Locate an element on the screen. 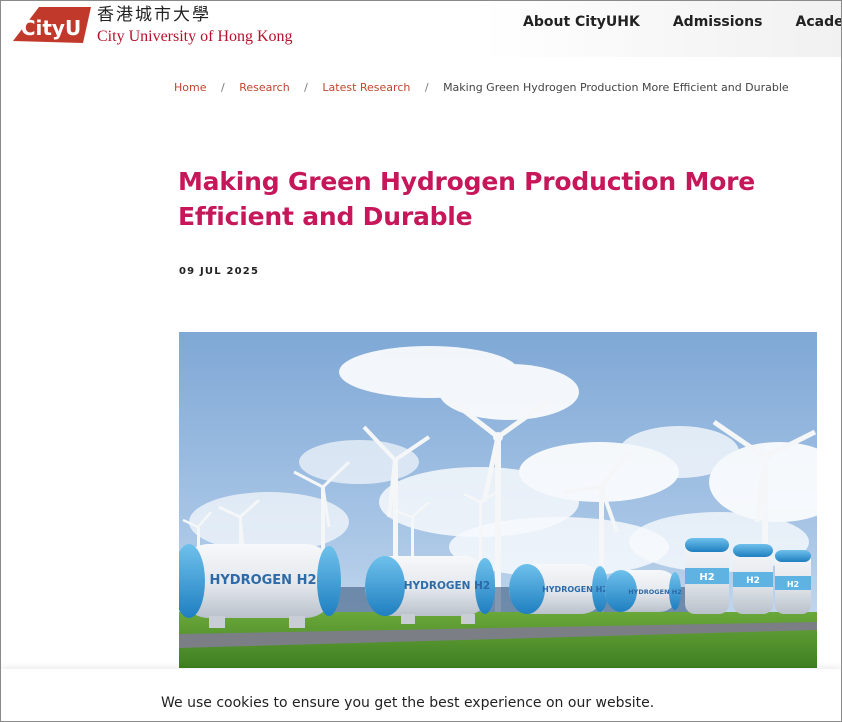 The width and height of the screenshot is (842, 722). logo-english-name: City University of Hong Kong is located at coordinates (195, 36).